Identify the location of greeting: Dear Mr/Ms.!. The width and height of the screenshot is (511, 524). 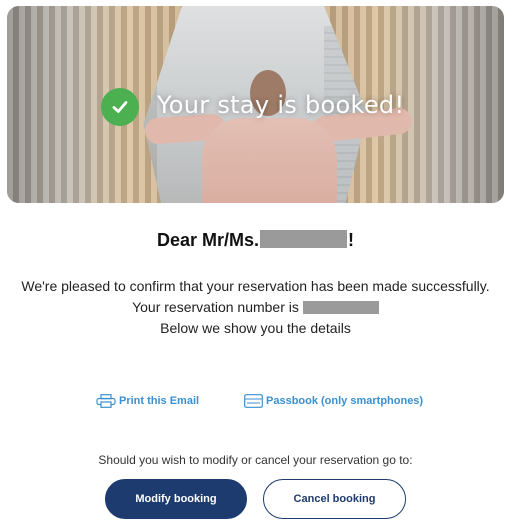
(255, 240).